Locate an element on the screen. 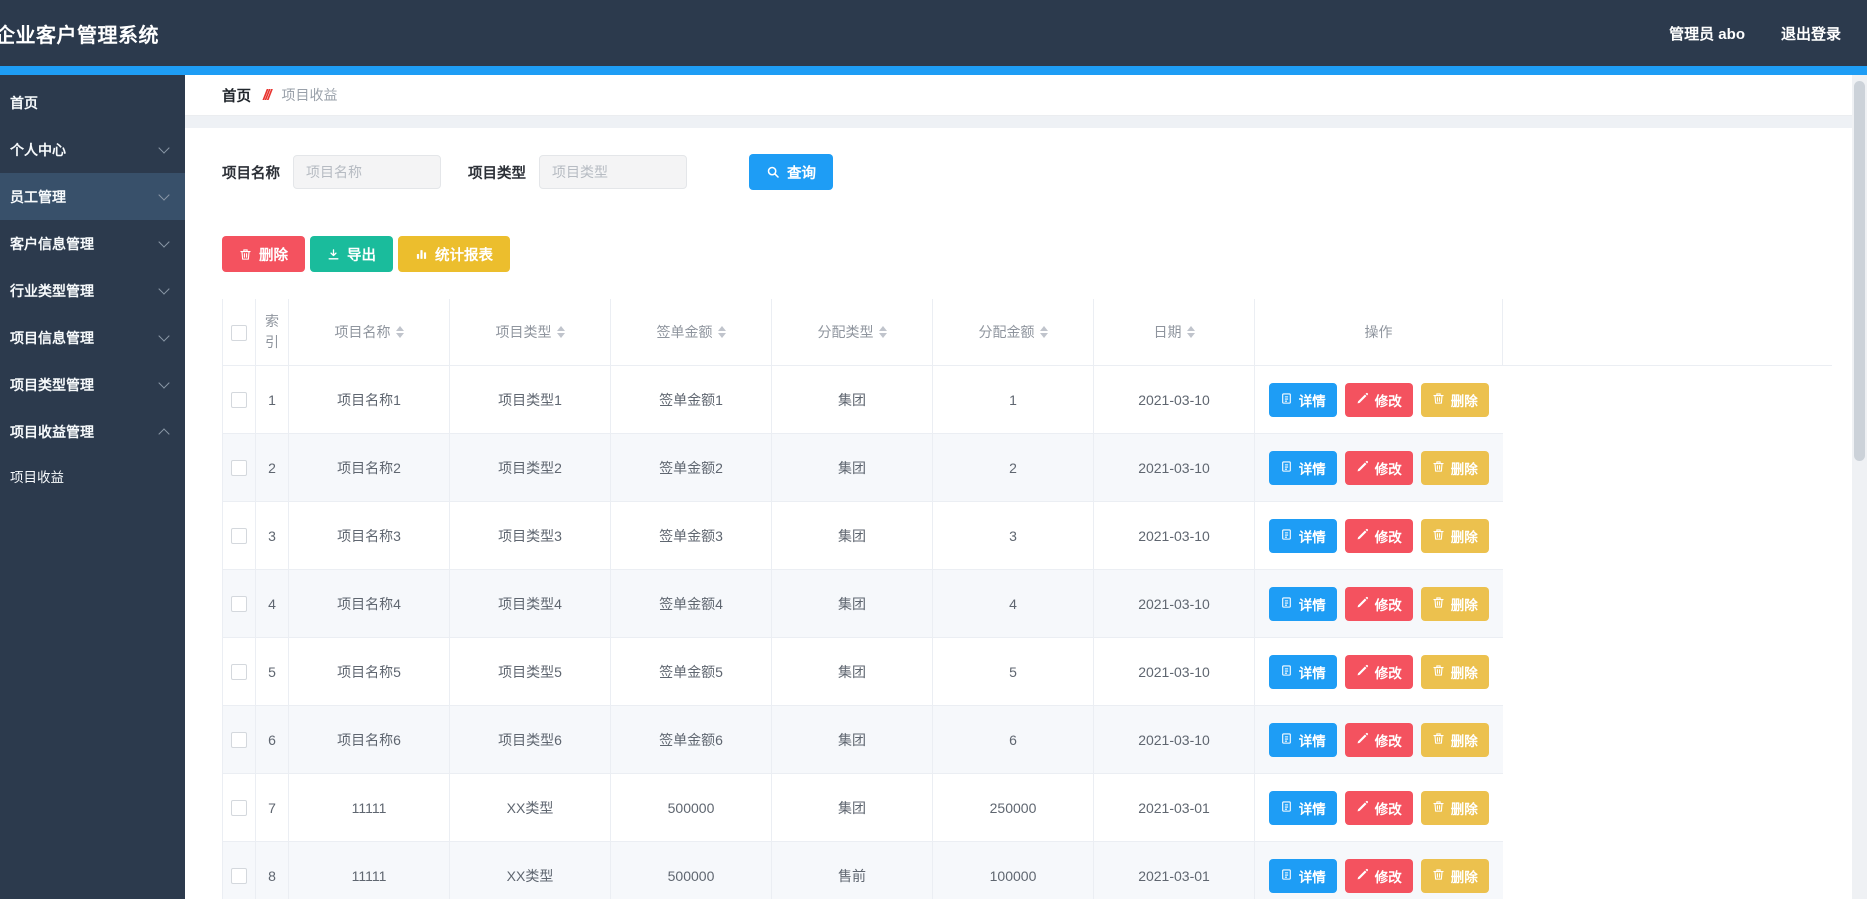 This screenshot has width=1867, height=899. column-header-label: 日期 is located at coordinates (1167, 331).